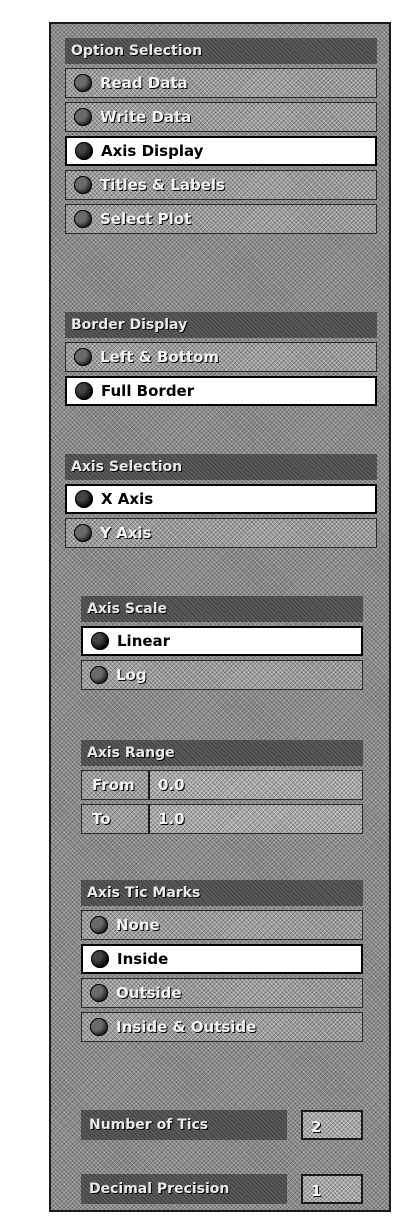 Image resolution: width=414 pixels, height=1218 pixels. What do you see at coordinates (148, 391) in the screenshot?
I see `option-label: Full Border` at bounding box center [148, 391].